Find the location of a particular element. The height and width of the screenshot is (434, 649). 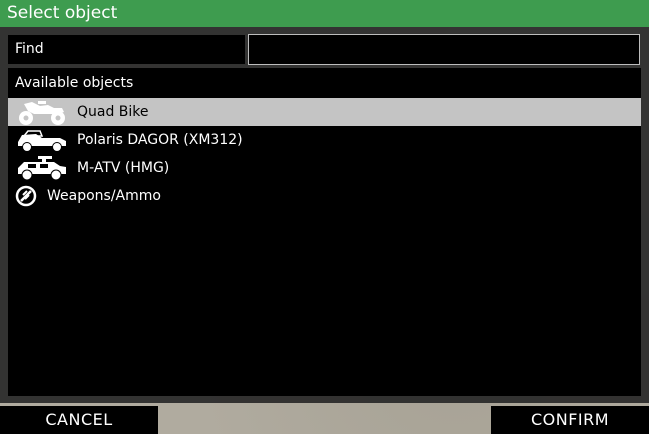

list-item-label: Quad Bike is located at coordinates (113, 112).